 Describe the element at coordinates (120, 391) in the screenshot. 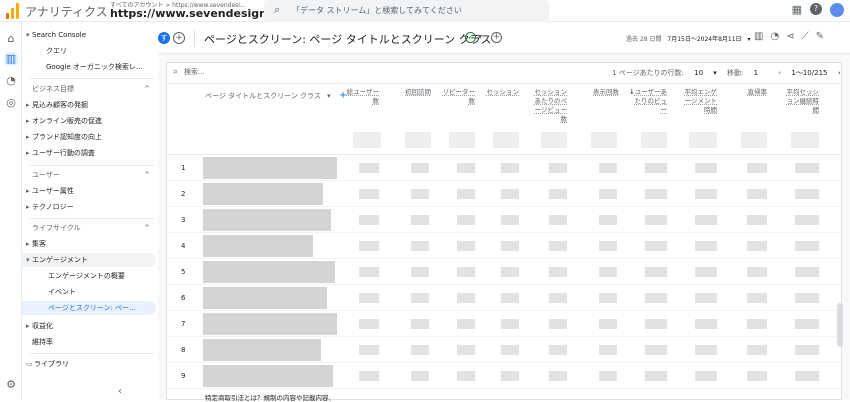

I see `collapse-sidebar-icon: ‹` at that location.